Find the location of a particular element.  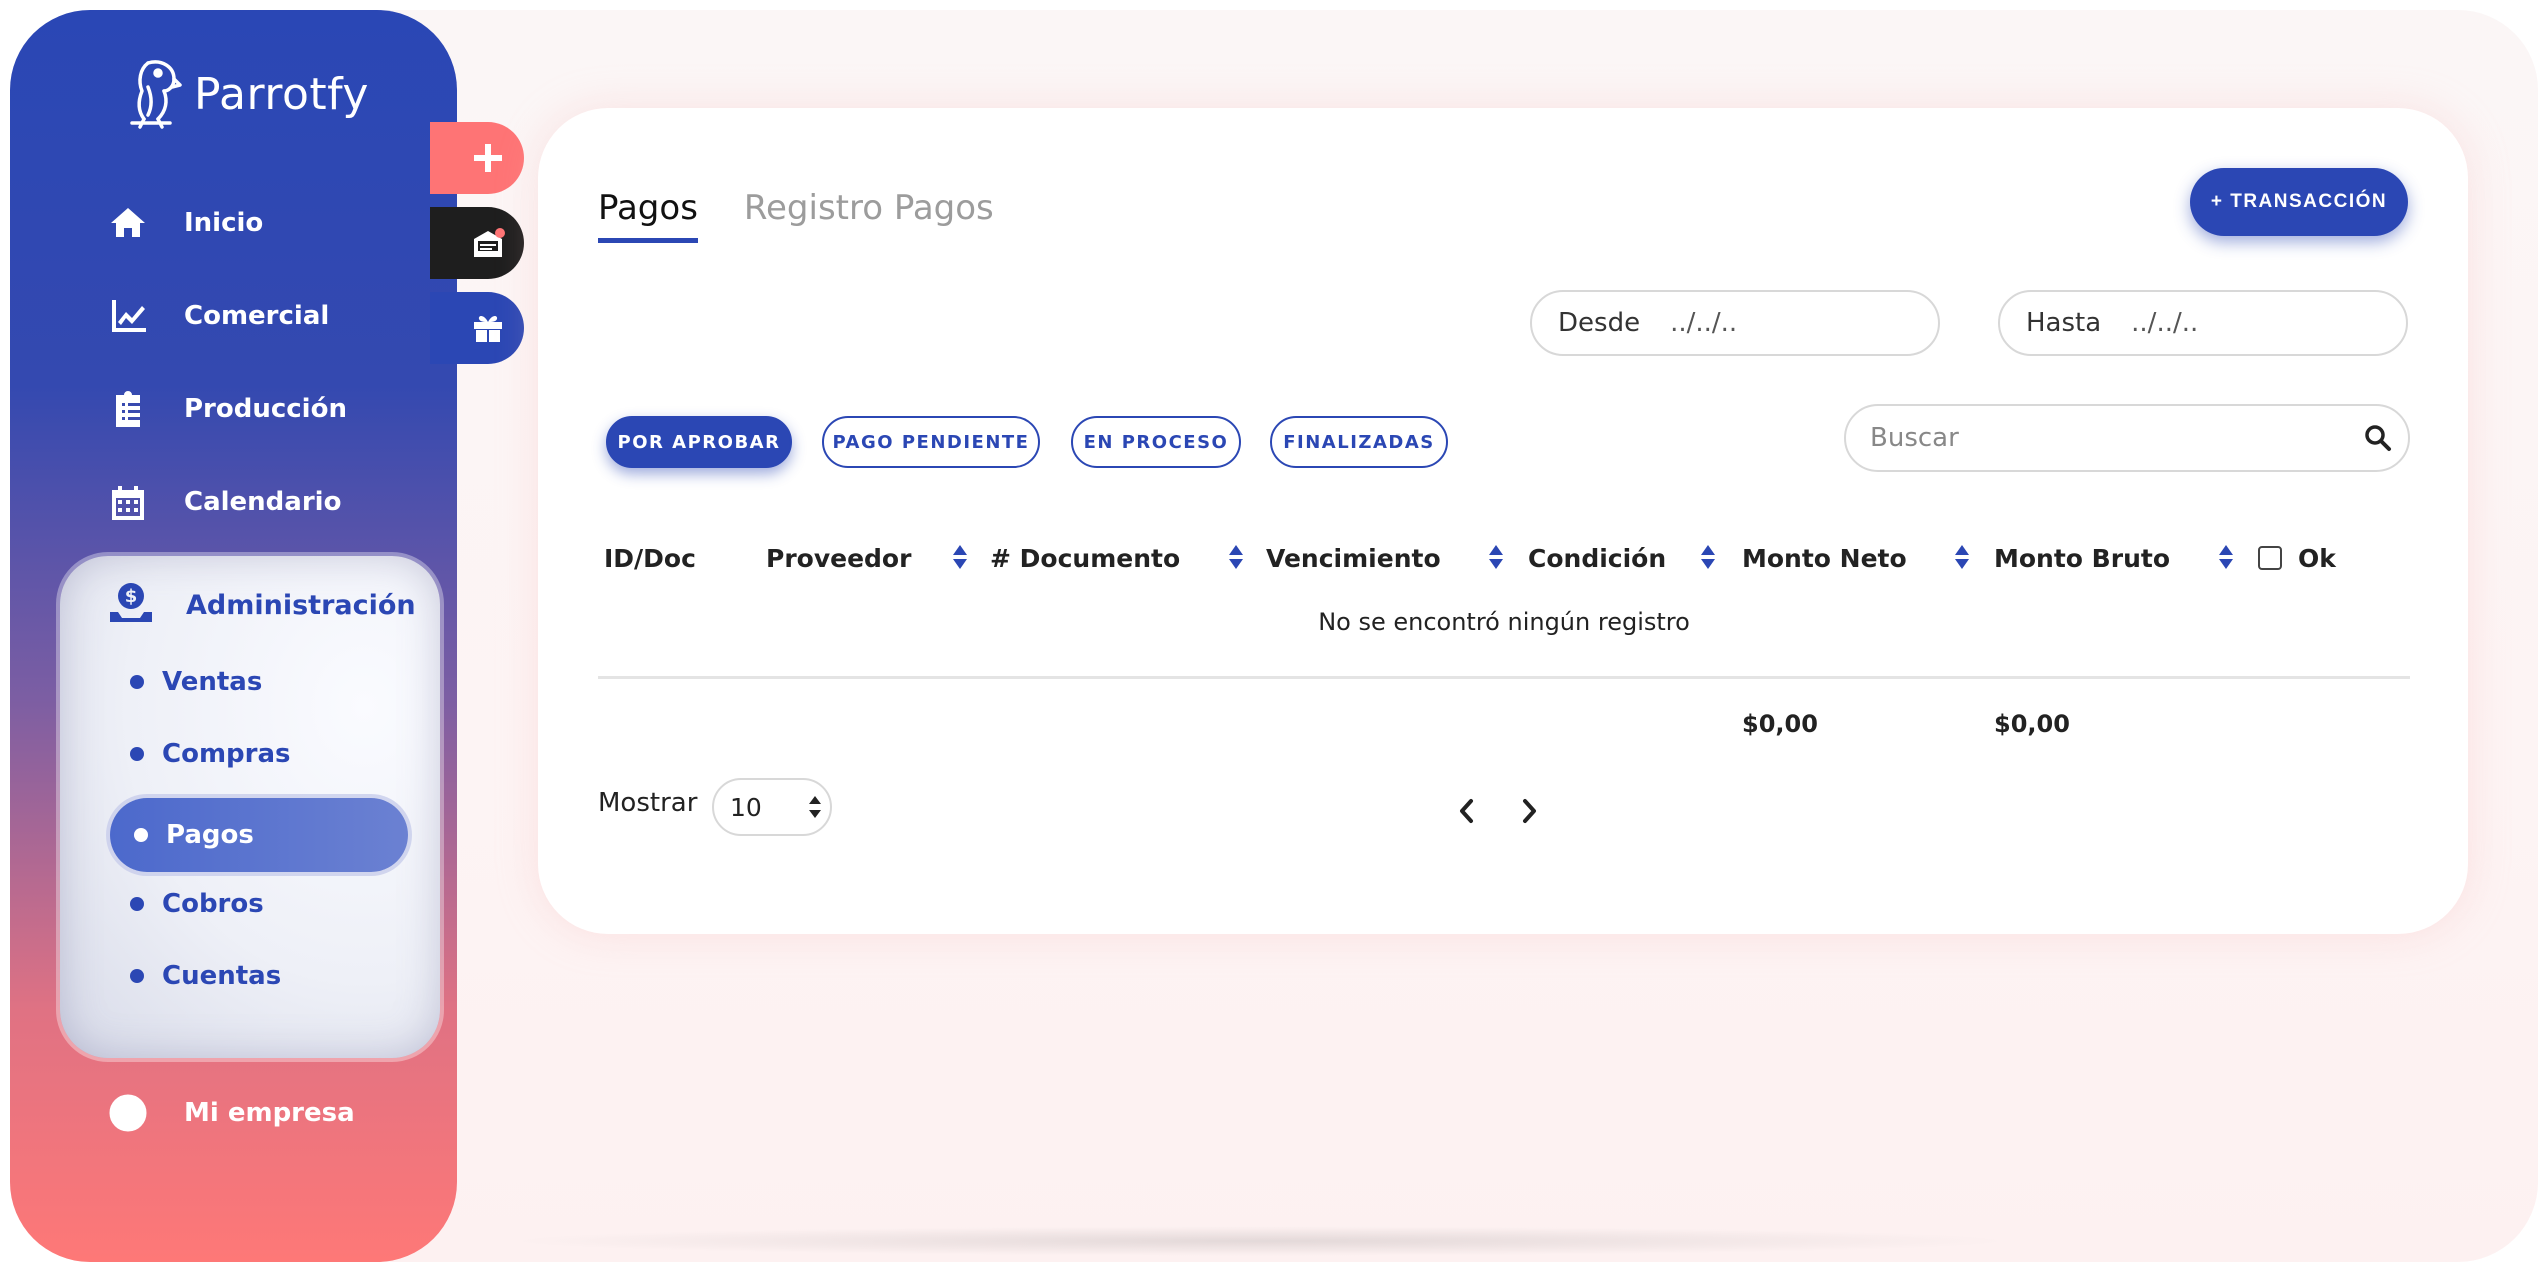

footer-shadow is located at coordinates (1260, 1241).